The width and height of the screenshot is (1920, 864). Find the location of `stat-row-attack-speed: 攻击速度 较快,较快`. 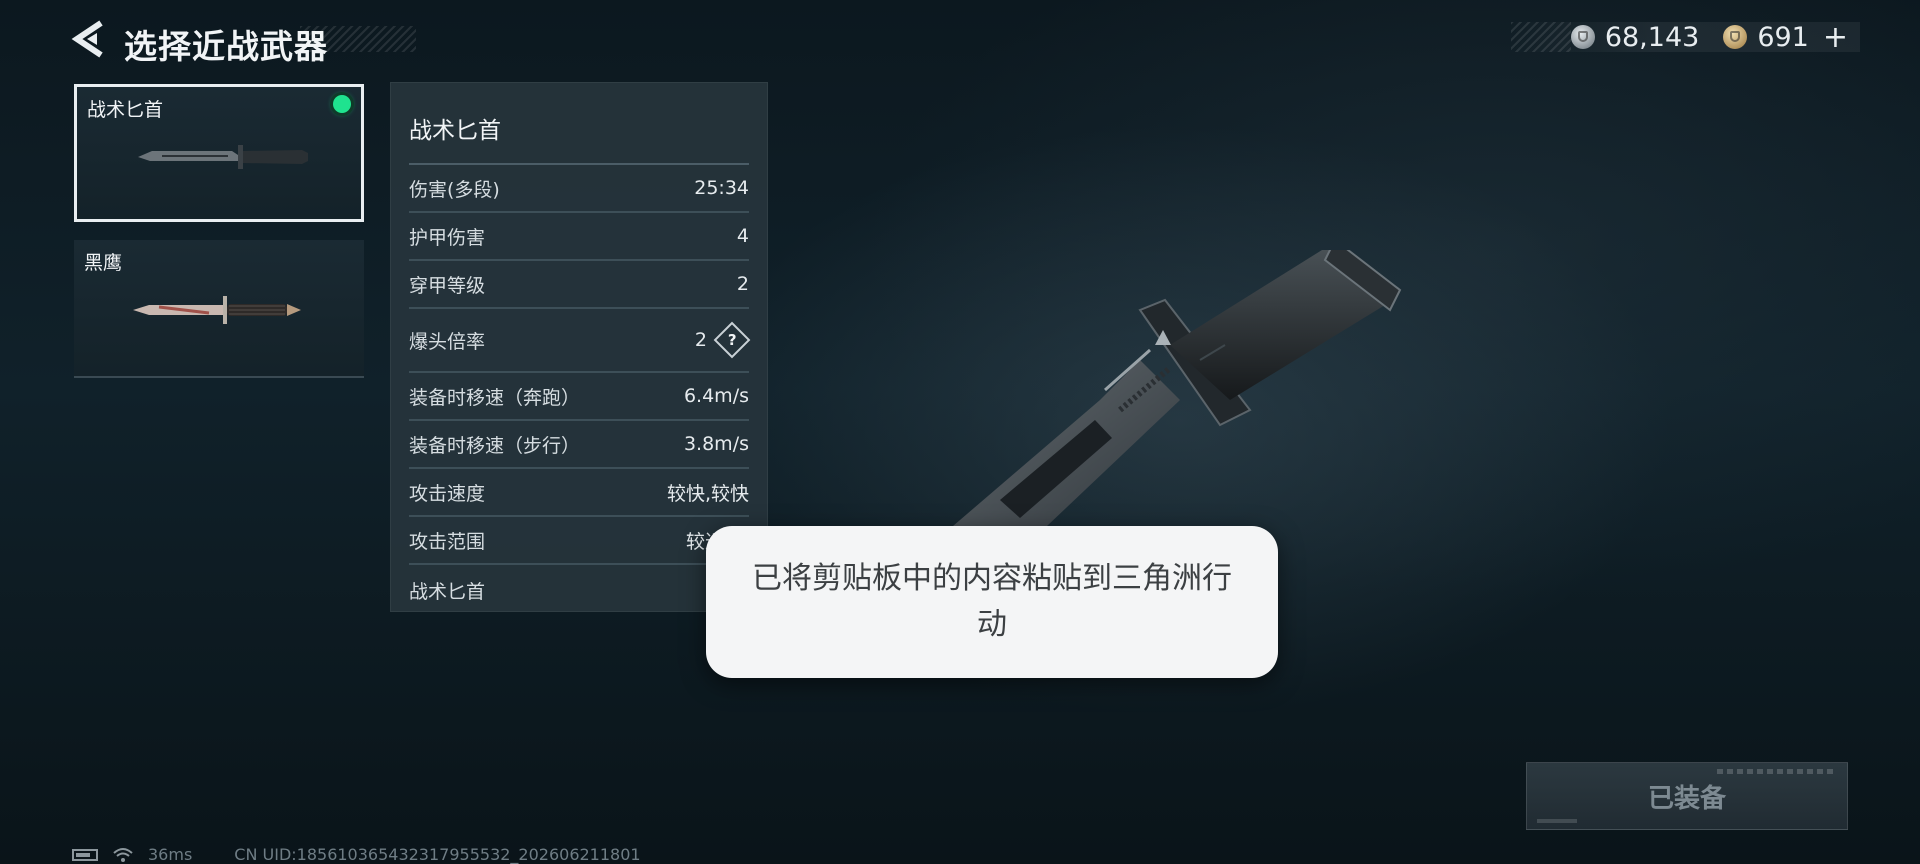

stat-row-attack-speed: 攻击速度 较快,较快 is located at coordinates (579, 493).